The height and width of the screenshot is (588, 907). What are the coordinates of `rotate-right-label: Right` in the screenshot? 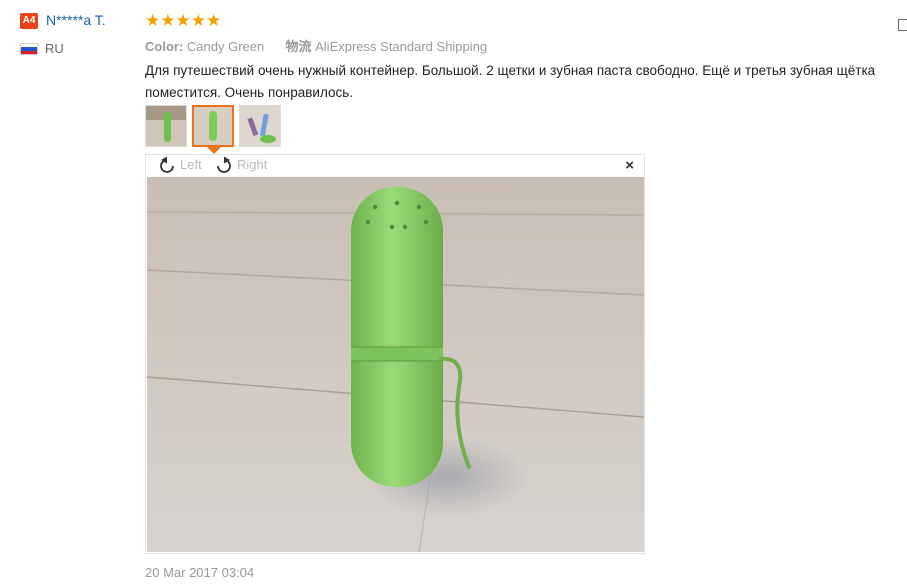 It's located at (252, 164).